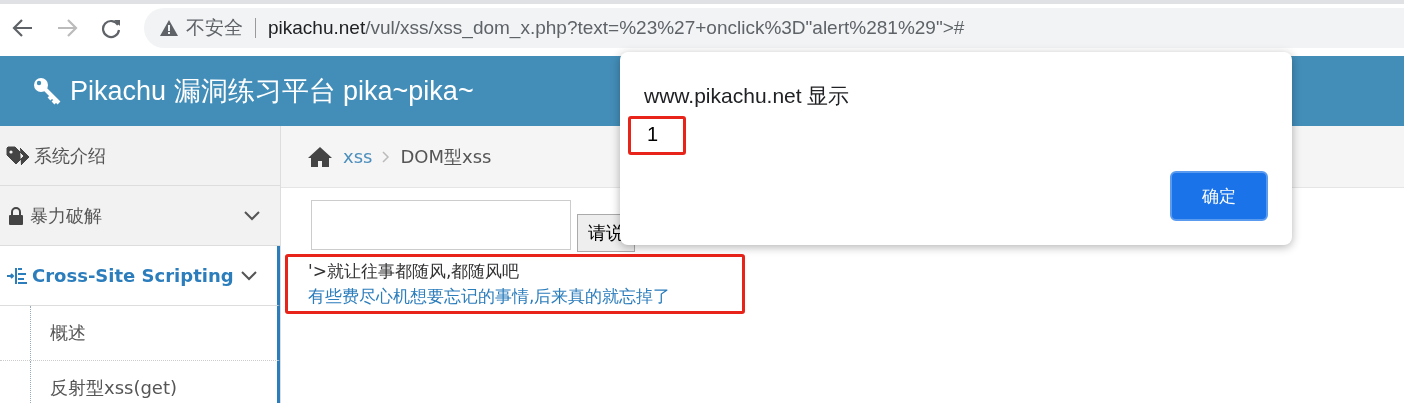 This screenshot has width=1404, height=403. I want to click on dialog-title: www.pikachu.net 显示, so click(747, 96).